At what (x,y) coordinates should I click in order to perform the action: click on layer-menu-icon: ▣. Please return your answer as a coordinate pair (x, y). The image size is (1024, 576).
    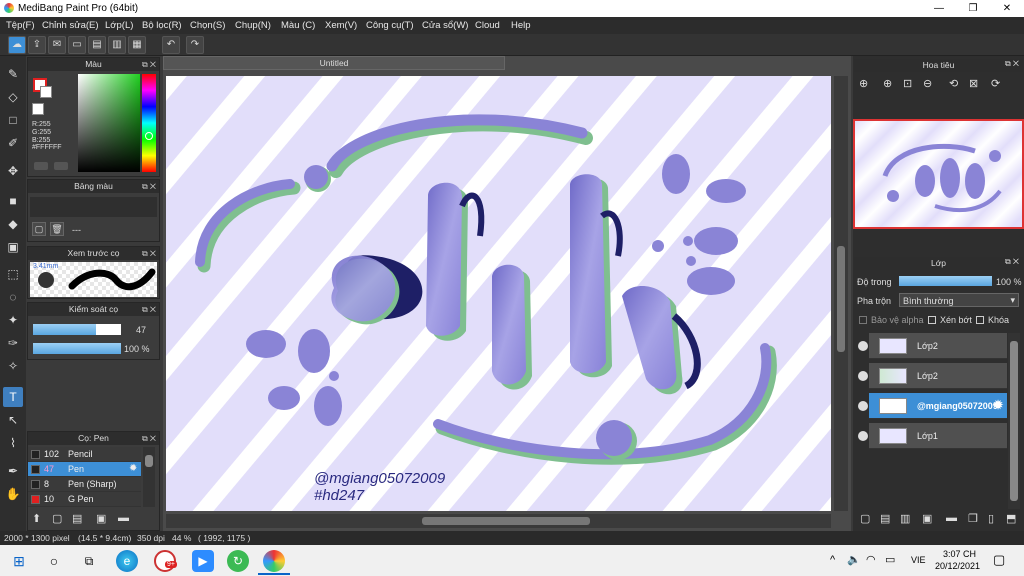
    Looking at the image, I should click on (927, 518).